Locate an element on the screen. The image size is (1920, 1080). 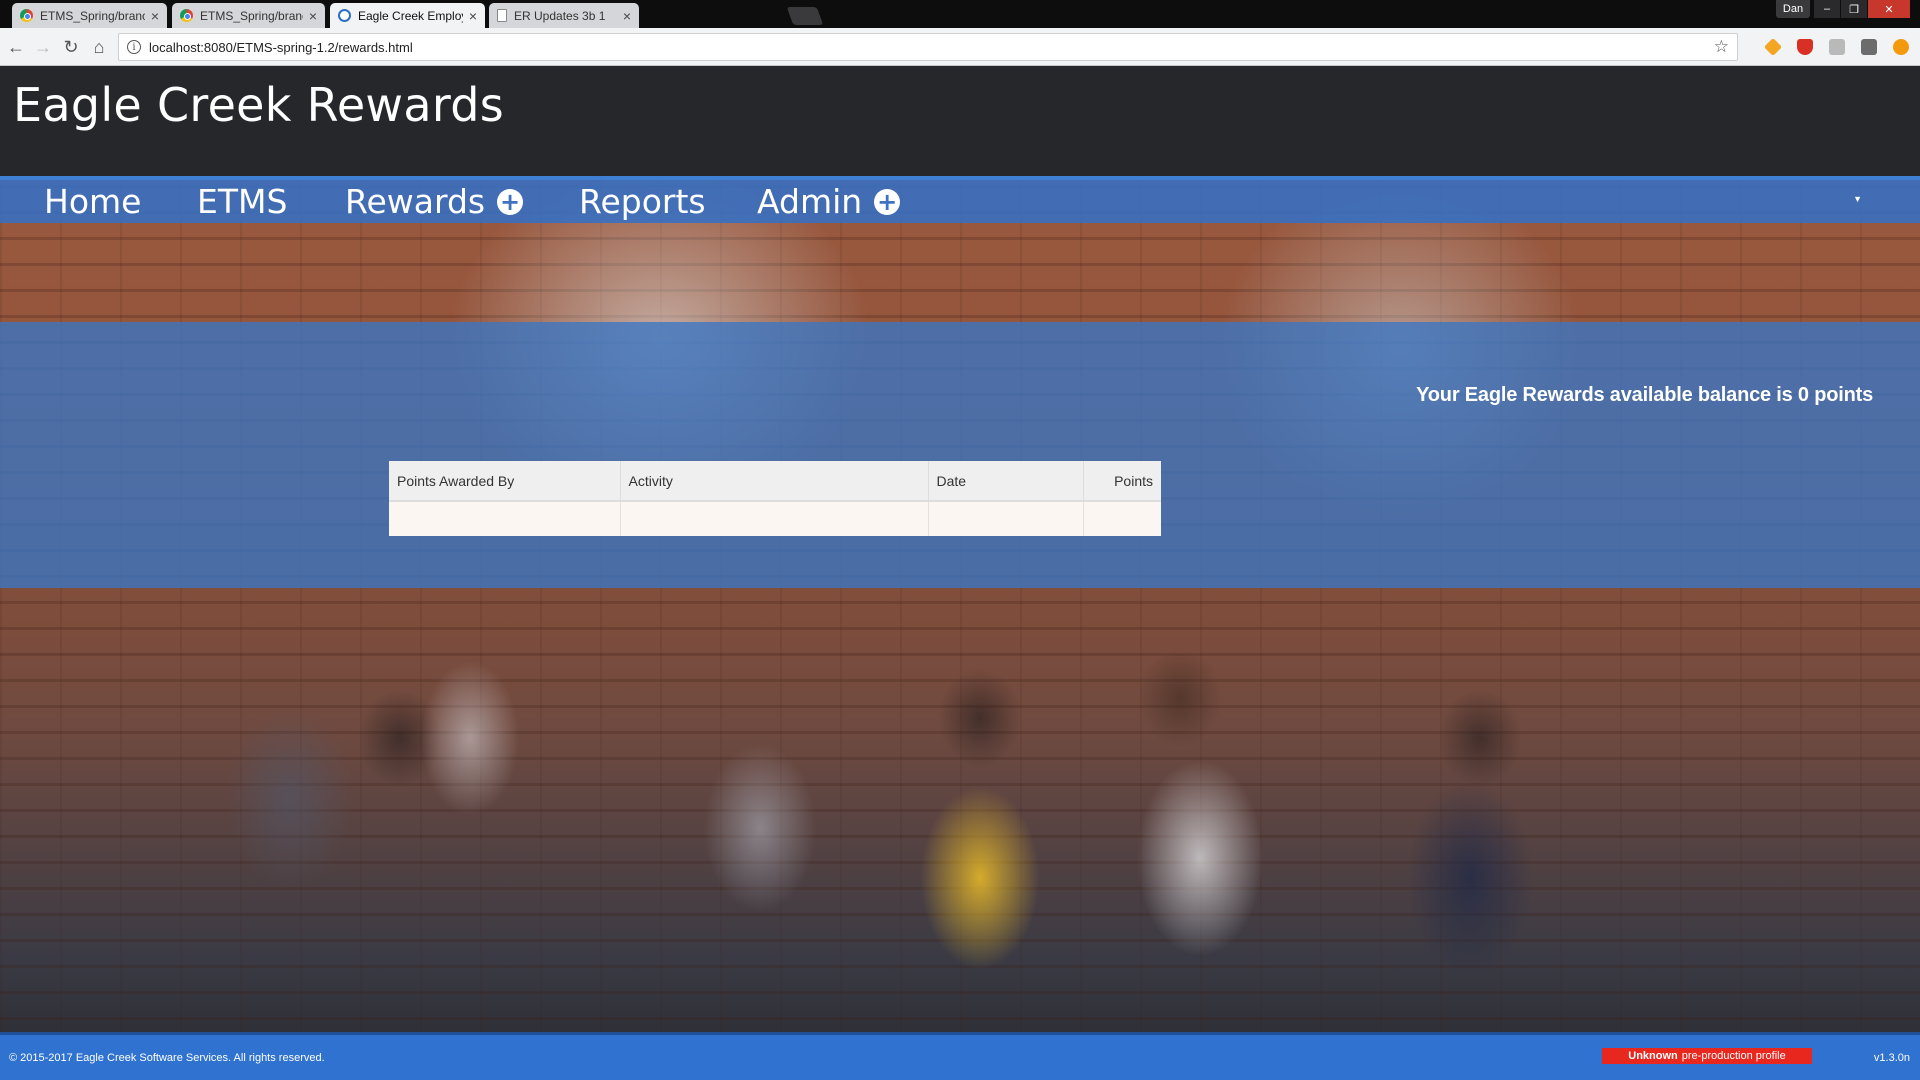
column-header-points: Points is located at coordinates (1122, 481).